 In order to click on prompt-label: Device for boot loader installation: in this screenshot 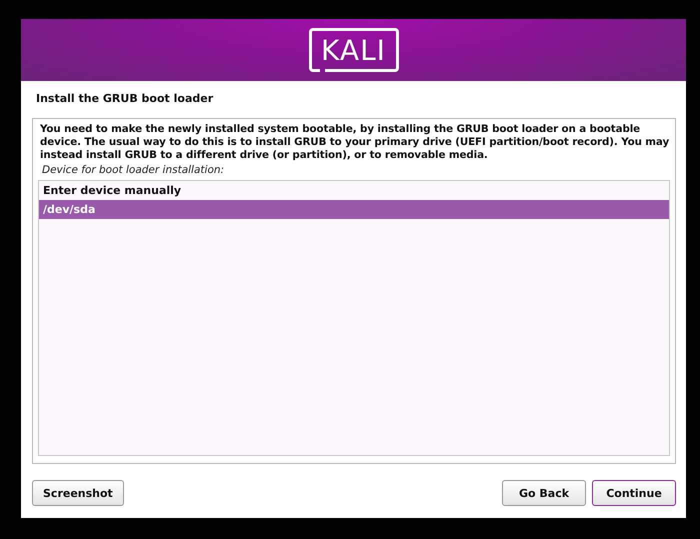, I will do `click(134, 170)`.